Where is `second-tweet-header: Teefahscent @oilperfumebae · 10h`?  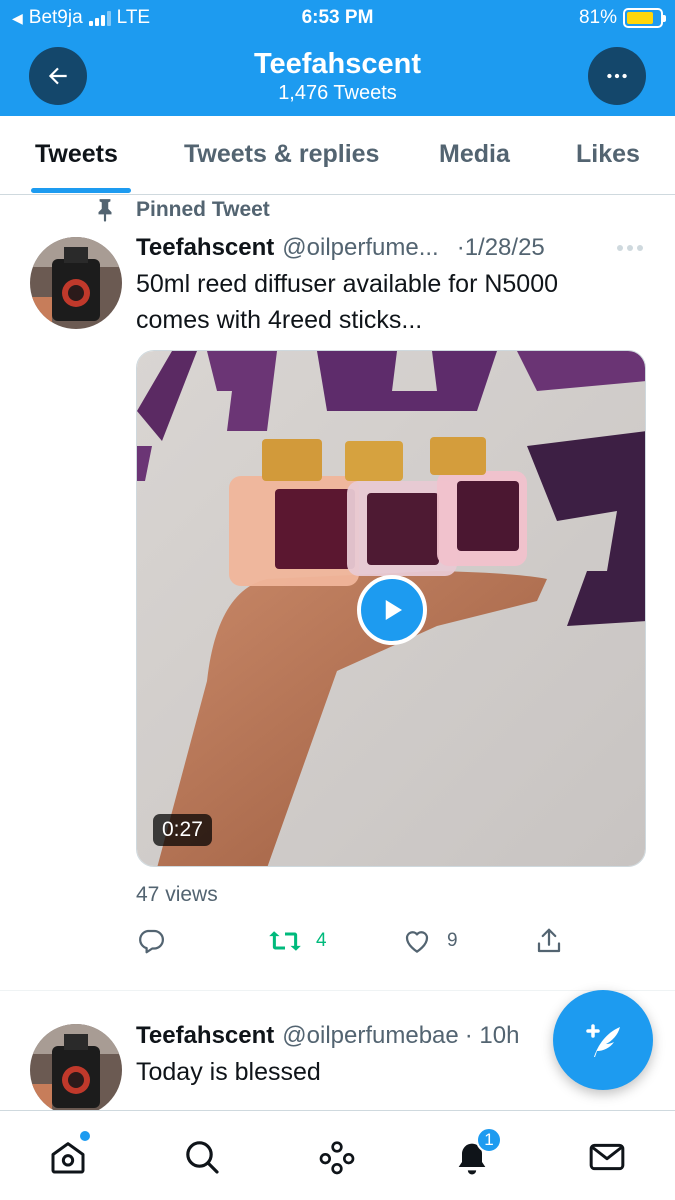 second-tweet-header: Teefahscent @oilperfumebae · 10h is located at coordinates (327, 1036).